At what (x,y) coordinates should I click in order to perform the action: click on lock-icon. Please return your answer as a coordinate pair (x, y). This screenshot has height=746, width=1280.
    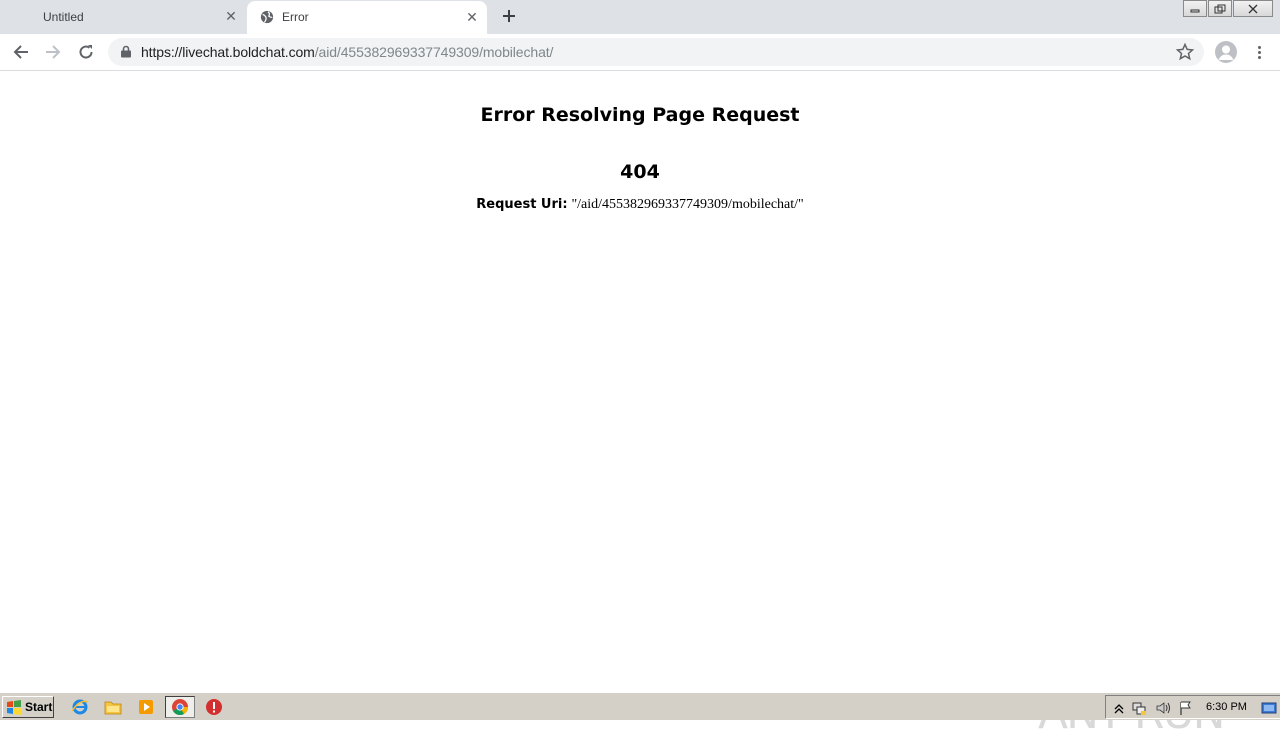
    Looking at the image, I should click on (126, 51).